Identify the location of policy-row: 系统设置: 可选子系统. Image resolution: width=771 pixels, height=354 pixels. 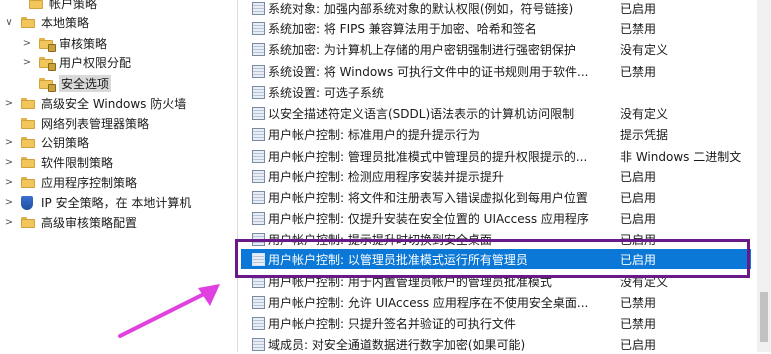
(496, 92).